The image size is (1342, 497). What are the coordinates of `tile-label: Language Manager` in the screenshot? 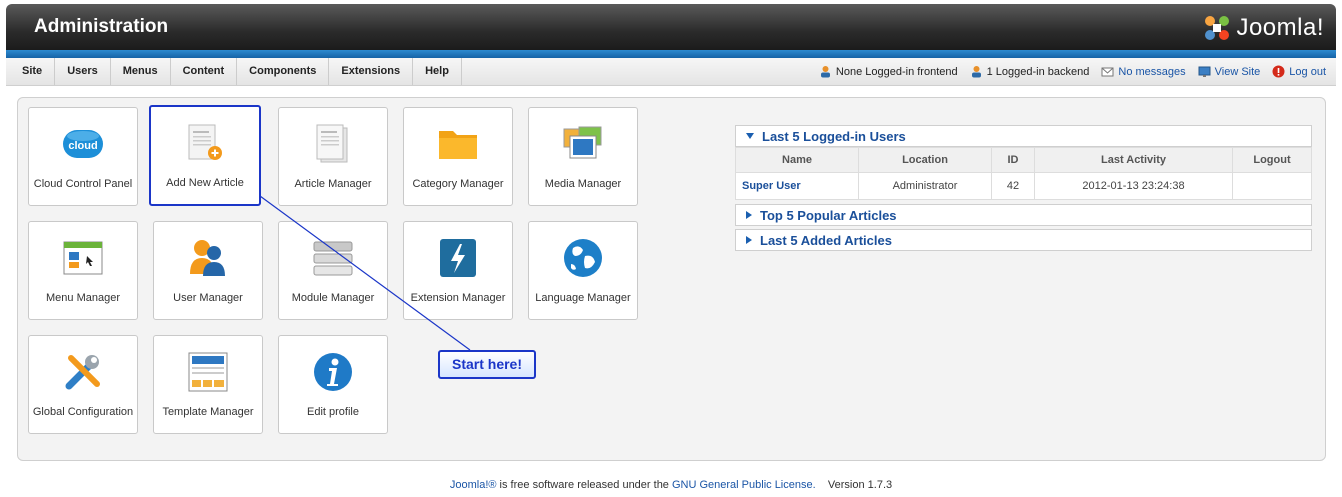 It's located at (583, 298).